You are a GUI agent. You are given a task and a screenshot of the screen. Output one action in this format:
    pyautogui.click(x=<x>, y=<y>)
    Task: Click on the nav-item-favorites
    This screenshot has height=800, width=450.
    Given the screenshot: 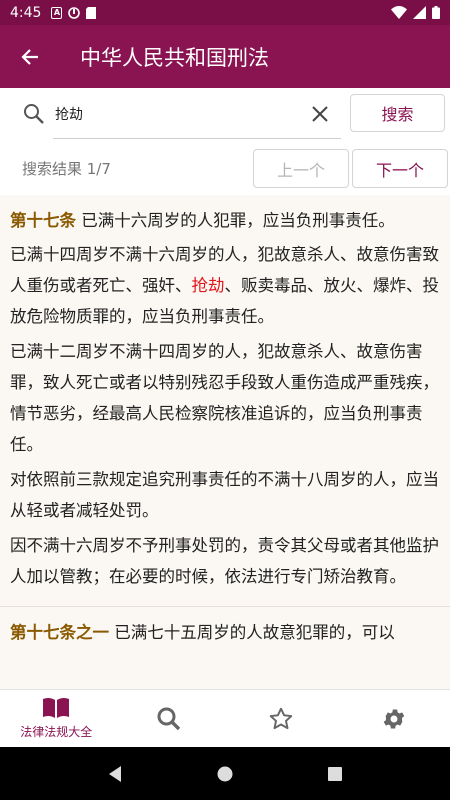 What is the action you would take?
    pyautogui.click(x=281, y=718)
    